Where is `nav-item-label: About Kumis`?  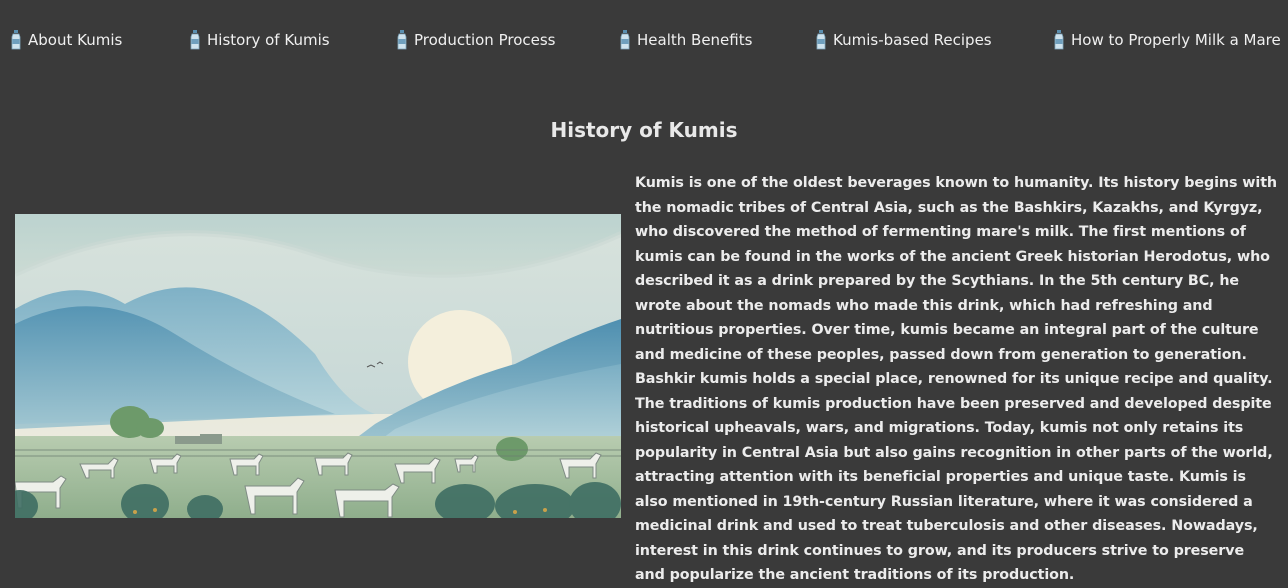 nav-item-label: About Kumis is located at coordinates (75, 40).